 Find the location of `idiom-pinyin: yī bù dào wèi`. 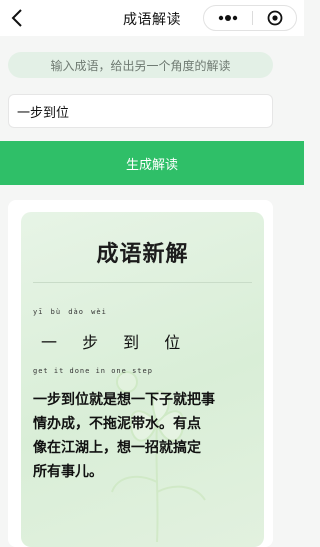

idiom-pinyin: yī bù dào wèi is located at coordinates (70, 312).